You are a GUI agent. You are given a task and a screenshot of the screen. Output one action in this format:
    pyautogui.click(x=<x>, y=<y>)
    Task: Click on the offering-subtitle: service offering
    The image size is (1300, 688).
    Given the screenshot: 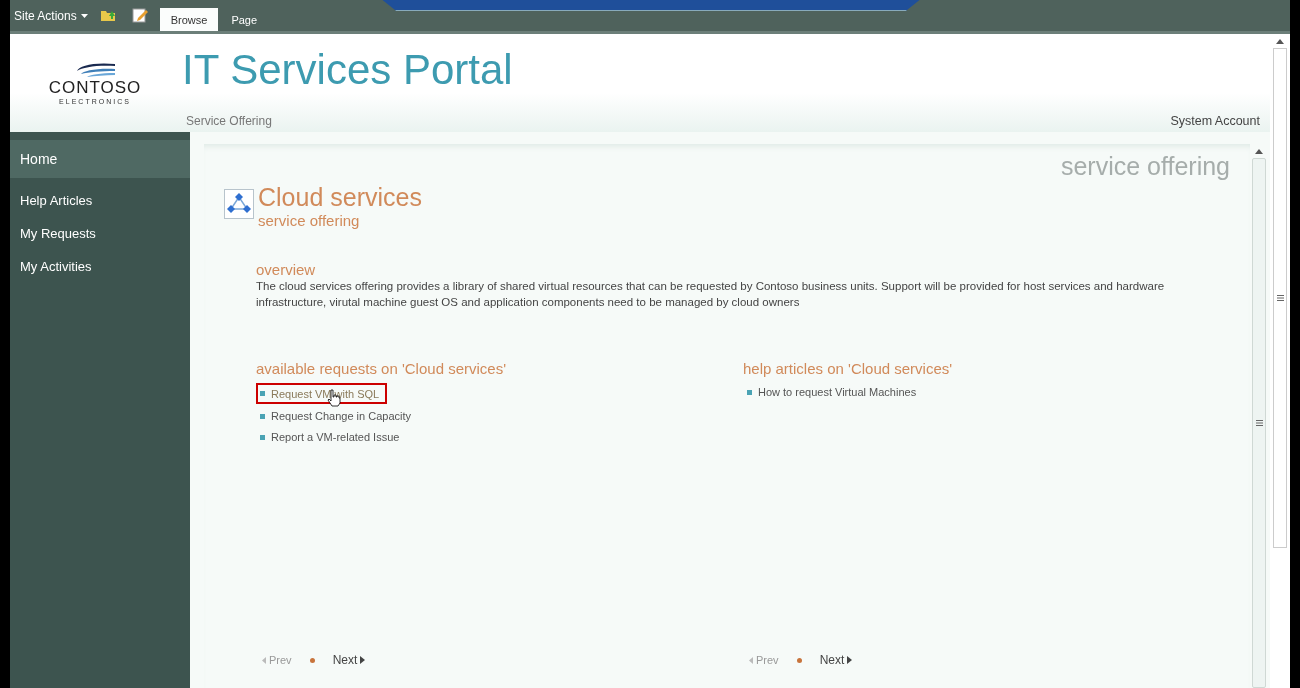 What is the action you would take?
    pyautogui.click(x=309, y=220)
    